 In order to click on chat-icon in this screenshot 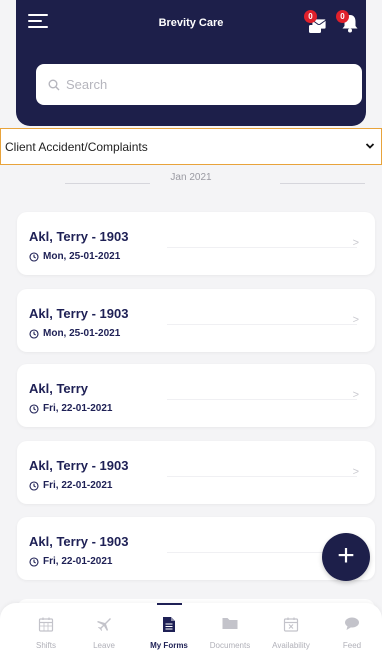, I will do `click(352, 623)`.